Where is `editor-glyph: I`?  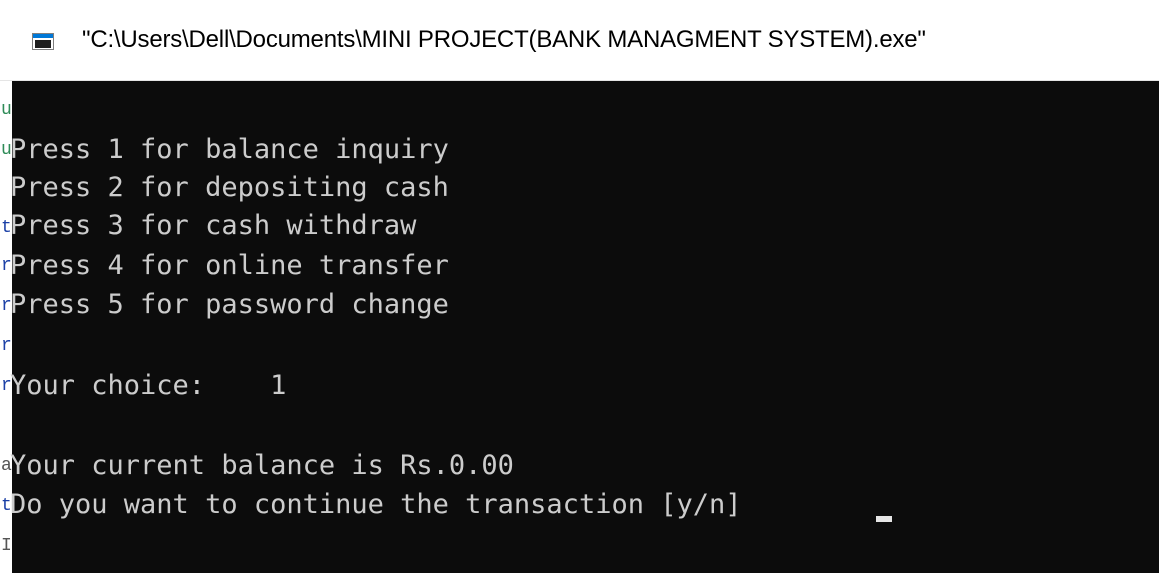
editor-glyph: I is located at coordinates (6, 546).